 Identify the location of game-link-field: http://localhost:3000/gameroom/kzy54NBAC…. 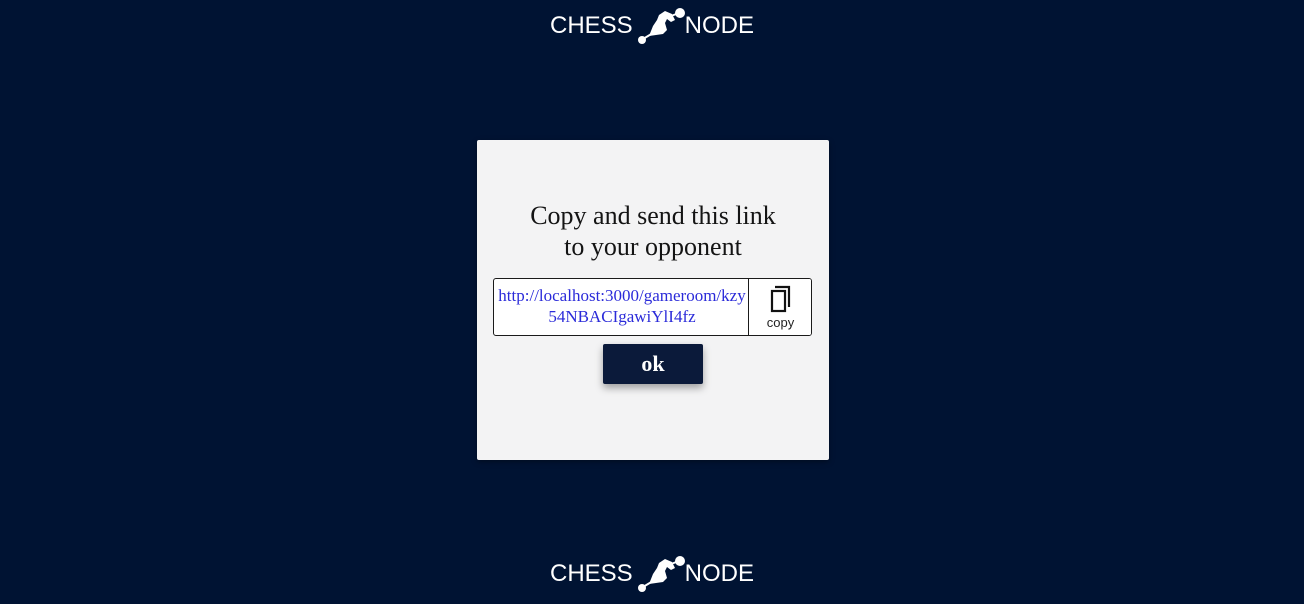
(652, 307).